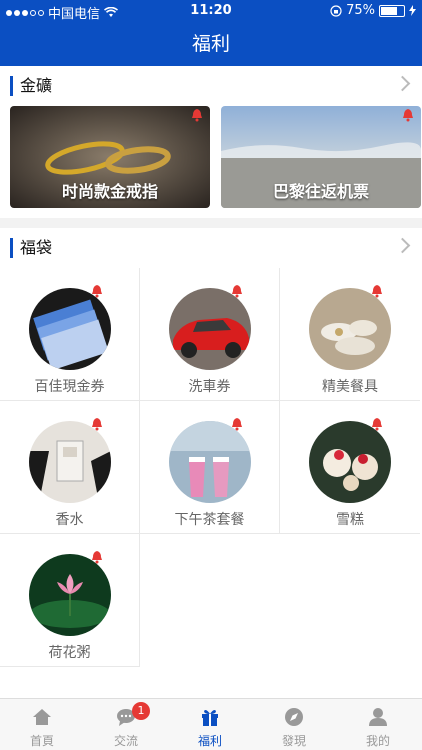 This screenshot has height=750, width=422. What do you see at coordinates (36, 85) in the screenshot?
I see `gold-section-title: 金礦` at bounding box center [36, 85].